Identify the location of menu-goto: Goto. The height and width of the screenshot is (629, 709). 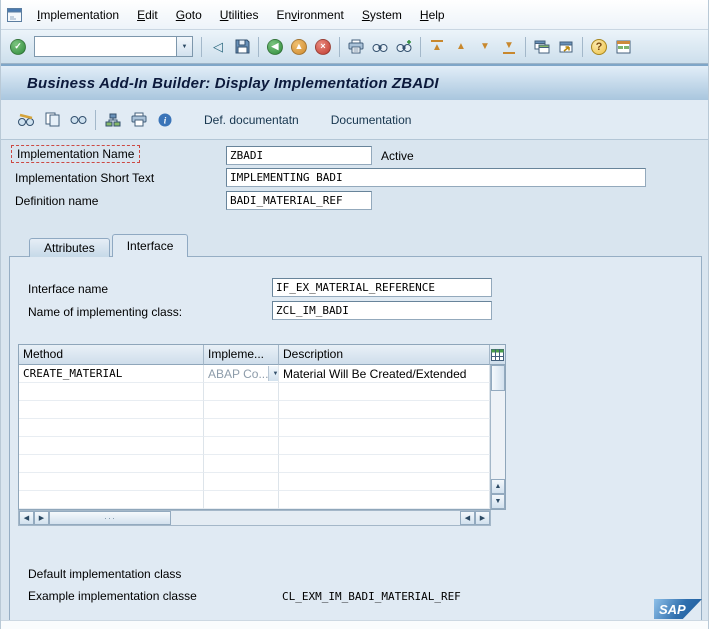
(189, 15).